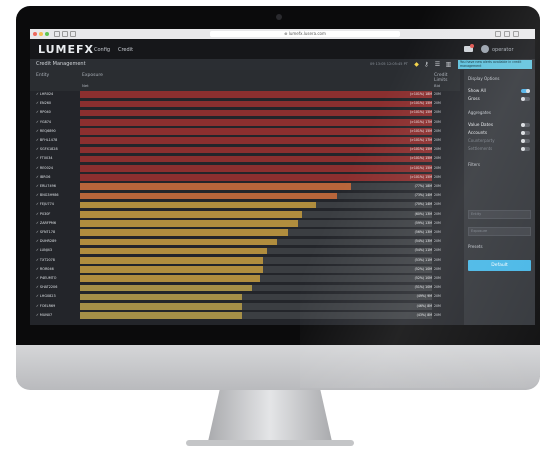  I want to click on table-row: ✓ SHAT2206 (51%) 10M 20M, so click(245, 288).